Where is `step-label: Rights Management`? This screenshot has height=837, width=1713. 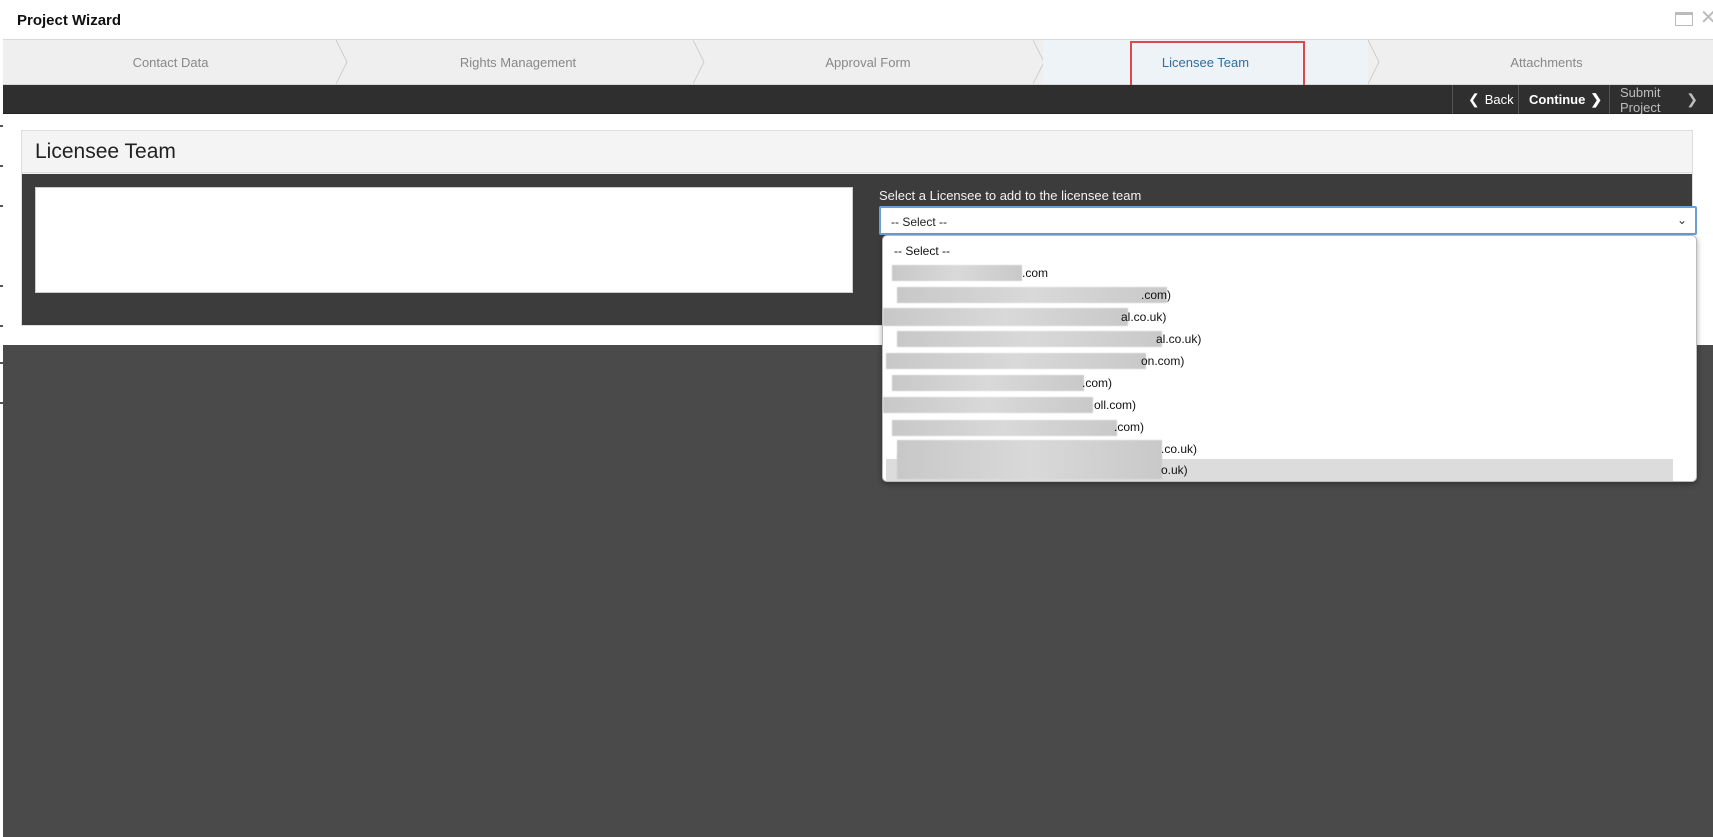
step-label: Rights Management is located at coordinates (518, 62).